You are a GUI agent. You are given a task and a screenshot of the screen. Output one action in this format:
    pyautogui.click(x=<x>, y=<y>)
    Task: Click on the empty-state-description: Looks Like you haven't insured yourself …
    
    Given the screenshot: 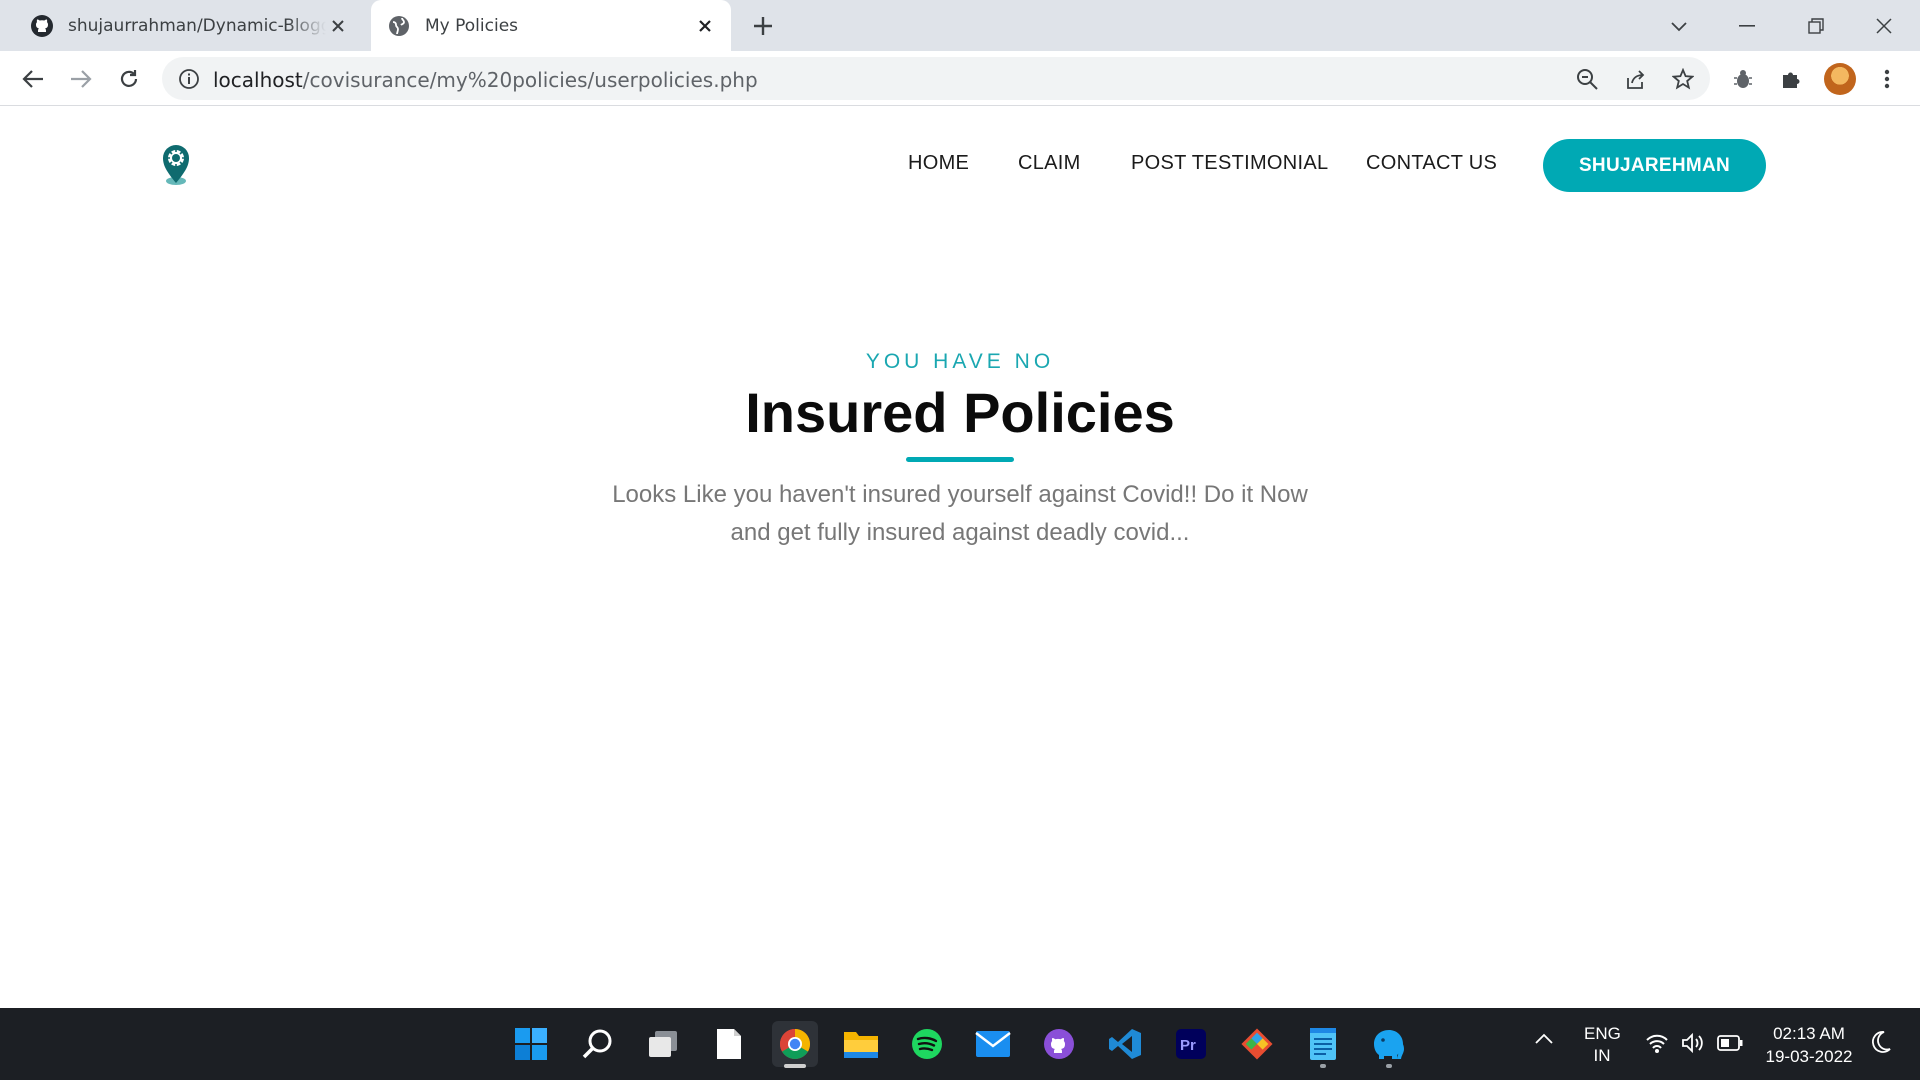 What is the action you would take?
    pyautogui.click(x=960, y=513)
    